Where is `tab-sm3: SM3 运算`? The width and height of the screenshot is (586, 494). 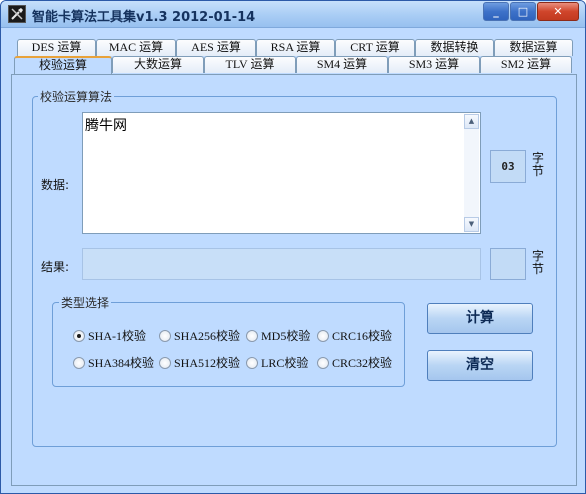
tab-sm3: SM3 运算 is located at coordinates (434, 64).